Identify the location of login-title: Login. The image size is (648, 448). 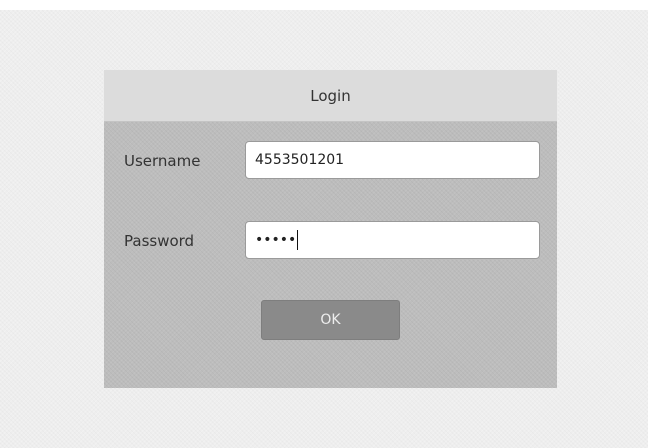
(330, 95).